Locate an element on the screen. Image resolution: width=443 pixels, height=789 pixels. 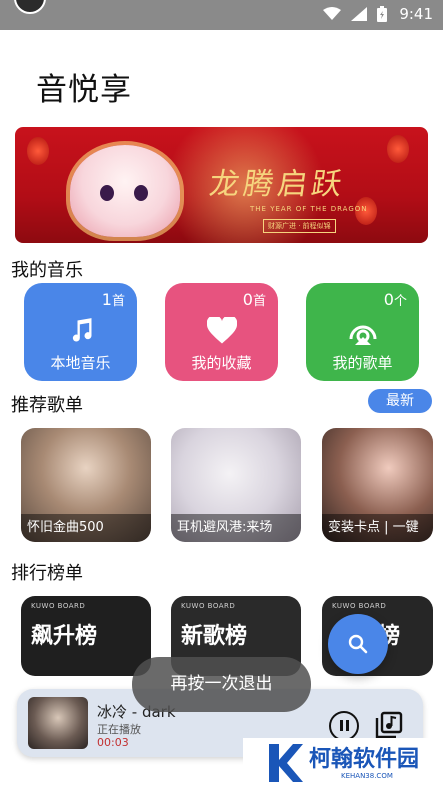
playlist-caption: 怀旧金曲500 is located at coordinates (86, 528).